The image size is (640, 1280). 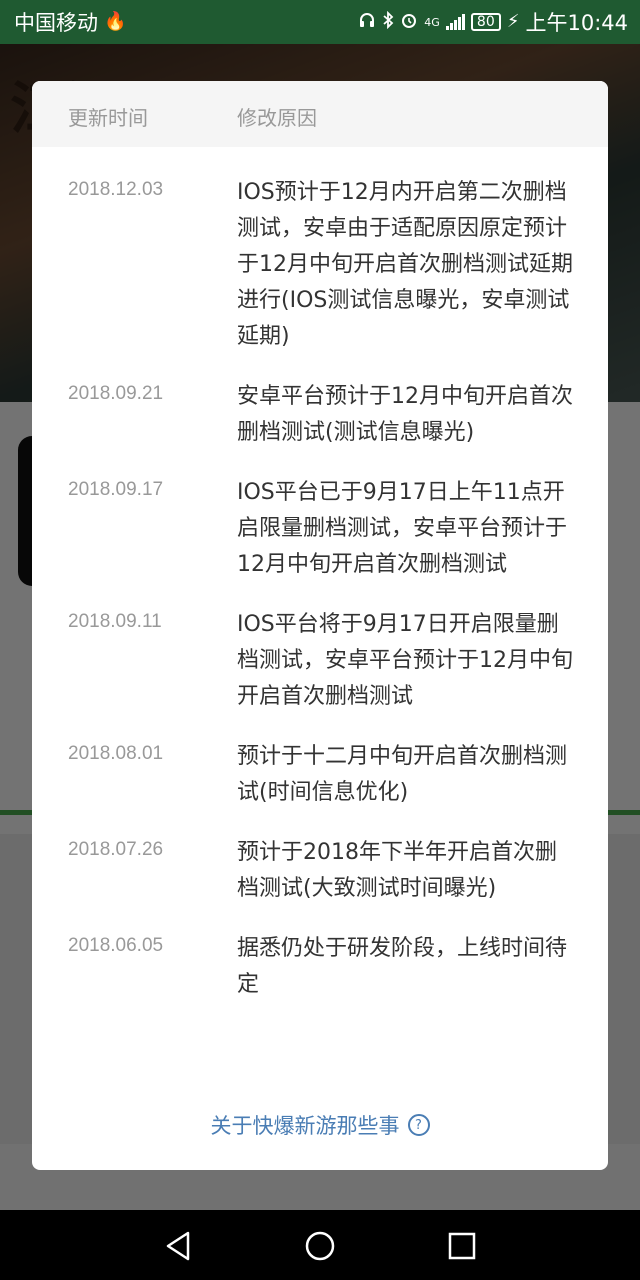 What do you see at coordinates (116, 849) in the screenshot?
I see `row-date: 2018.07.26` at bounding box center [116, 849].